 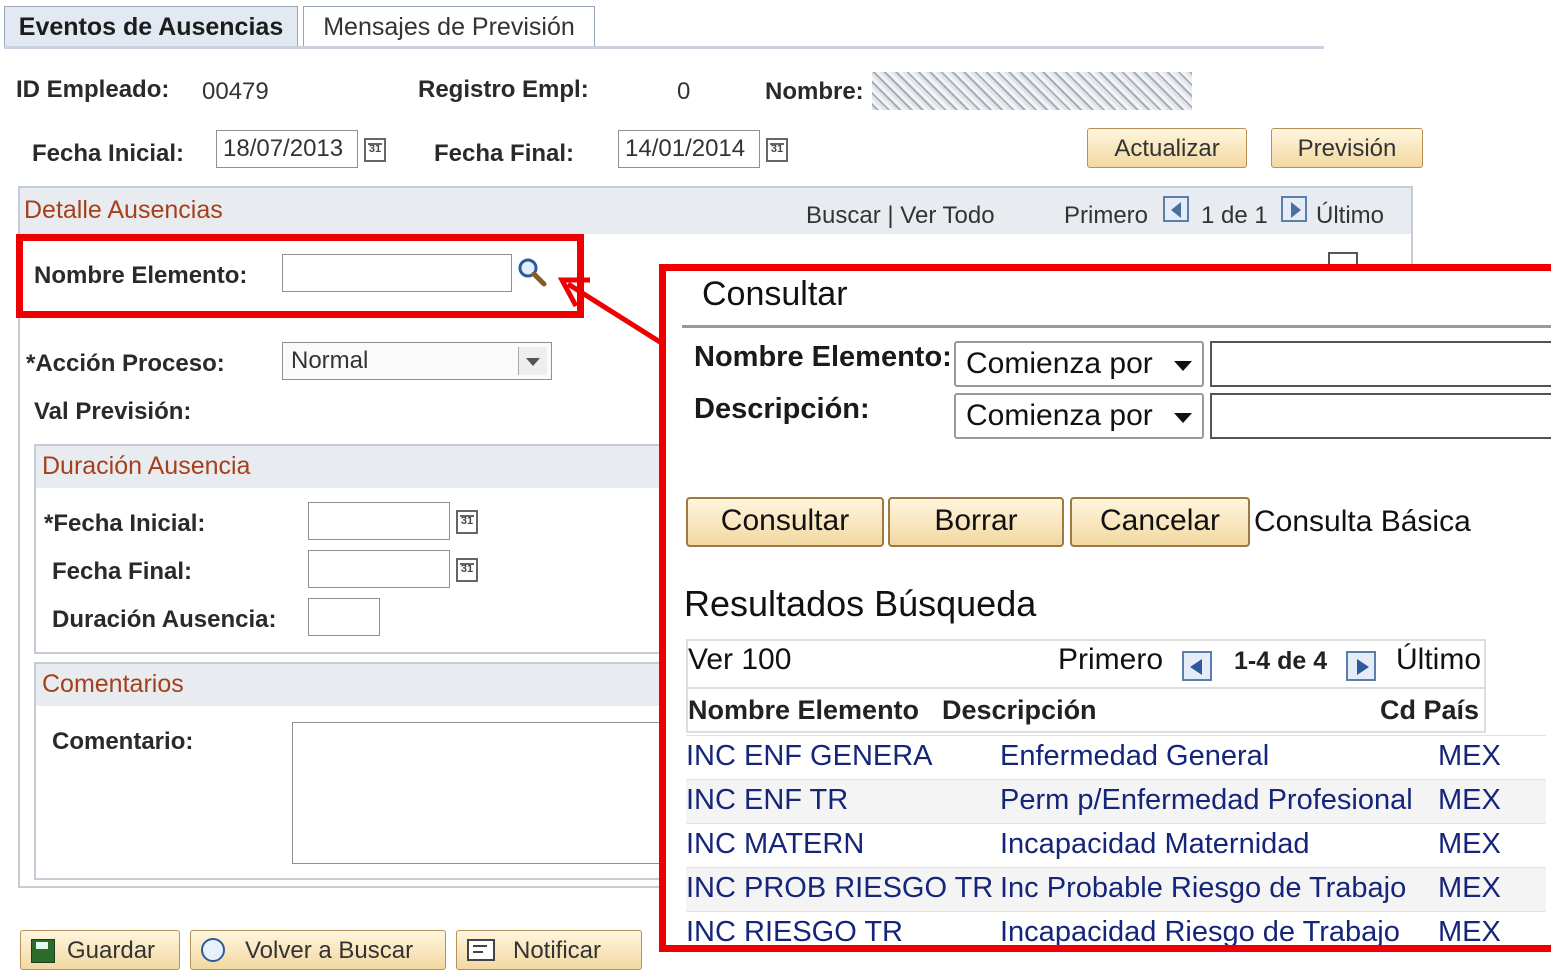 I want to click on duration-length-field, so click(x=344, y=617).